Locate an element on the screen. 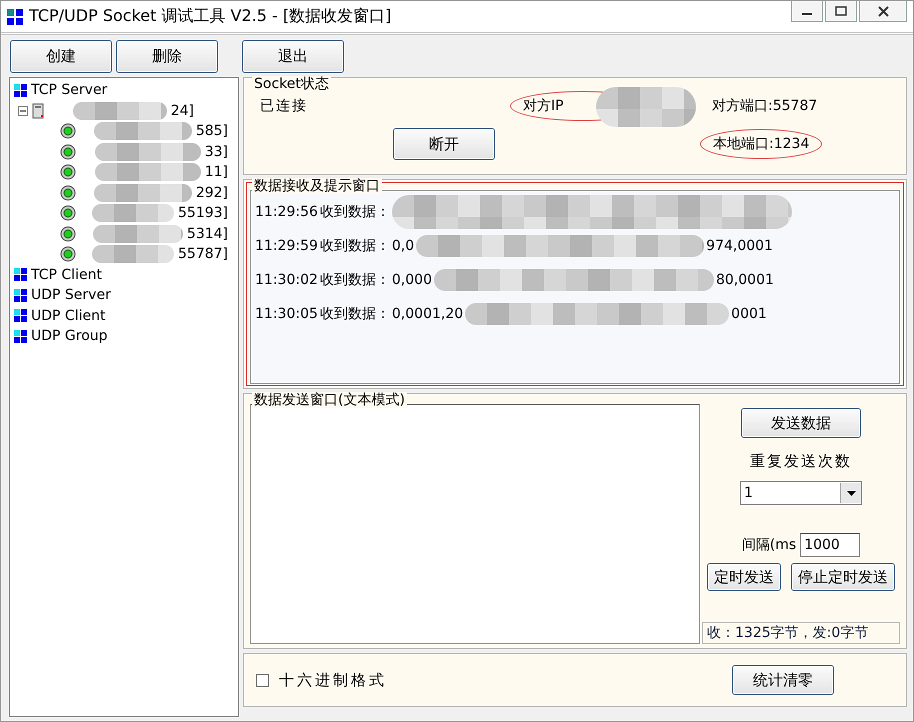  collapse-icon is located at coordinates (23, 111).